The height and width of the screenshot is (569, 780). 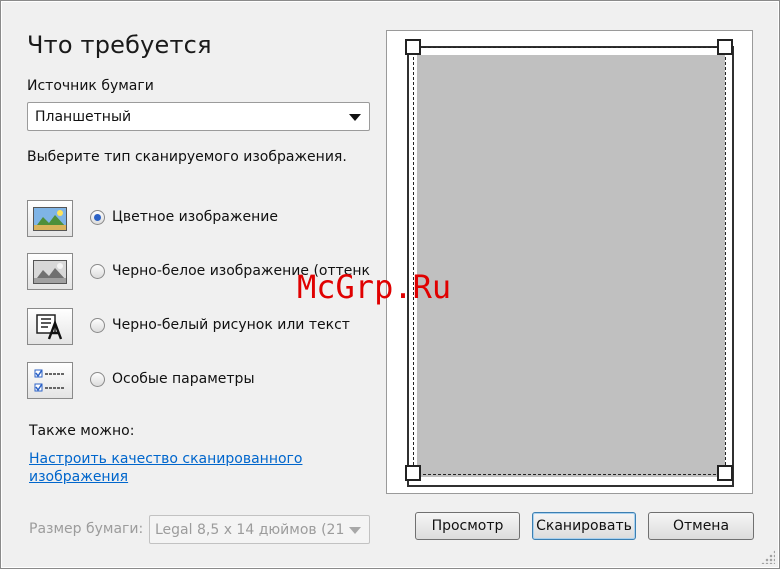 What do you see at coordinates (374, 287) in the screenshot?
I see `watermark: McGrp.Ru` at bounding box center [374, 287].